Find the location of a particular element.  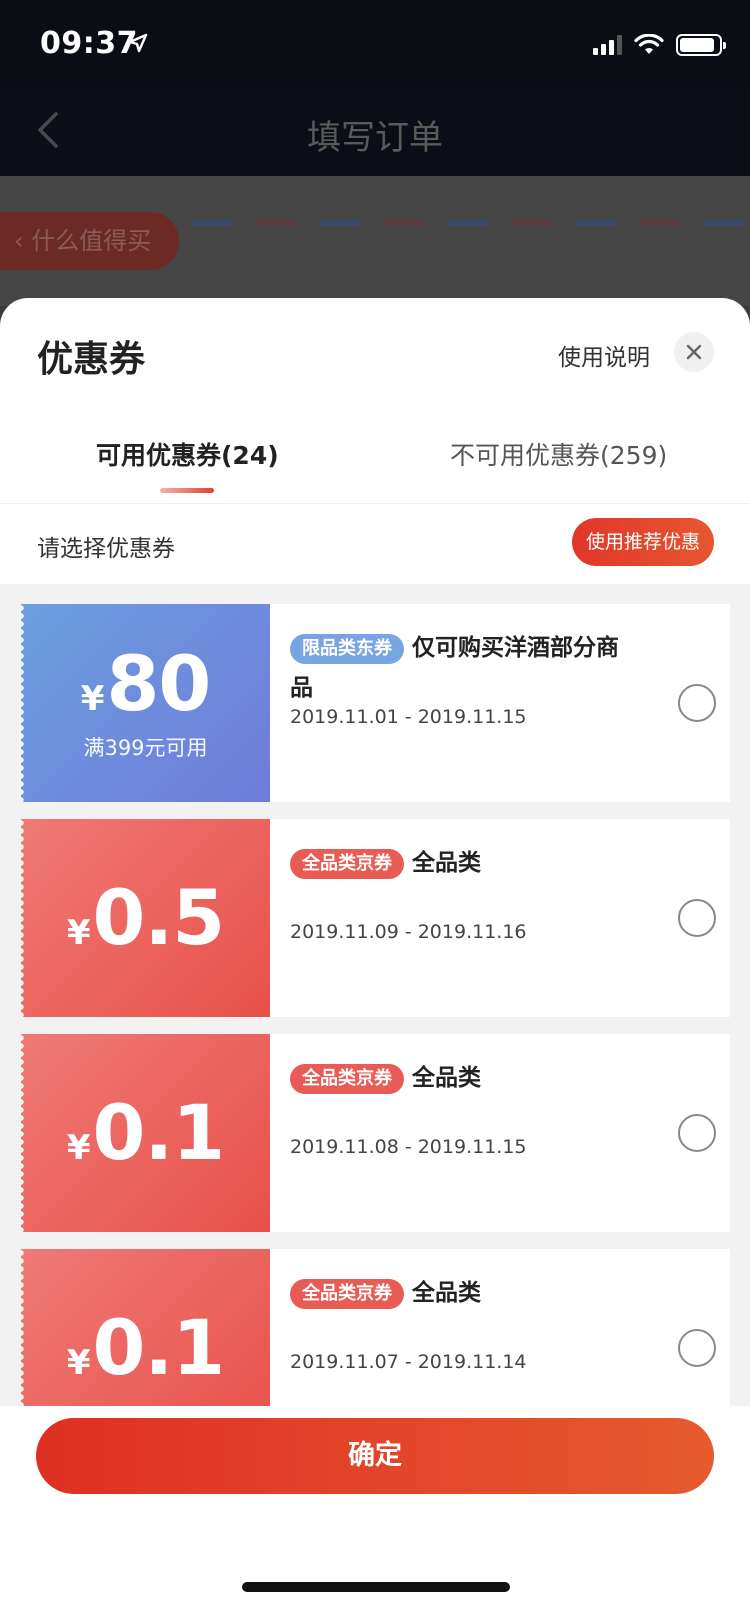

coupon-tag: 限品类东券 is located at coordinates (347, 648).